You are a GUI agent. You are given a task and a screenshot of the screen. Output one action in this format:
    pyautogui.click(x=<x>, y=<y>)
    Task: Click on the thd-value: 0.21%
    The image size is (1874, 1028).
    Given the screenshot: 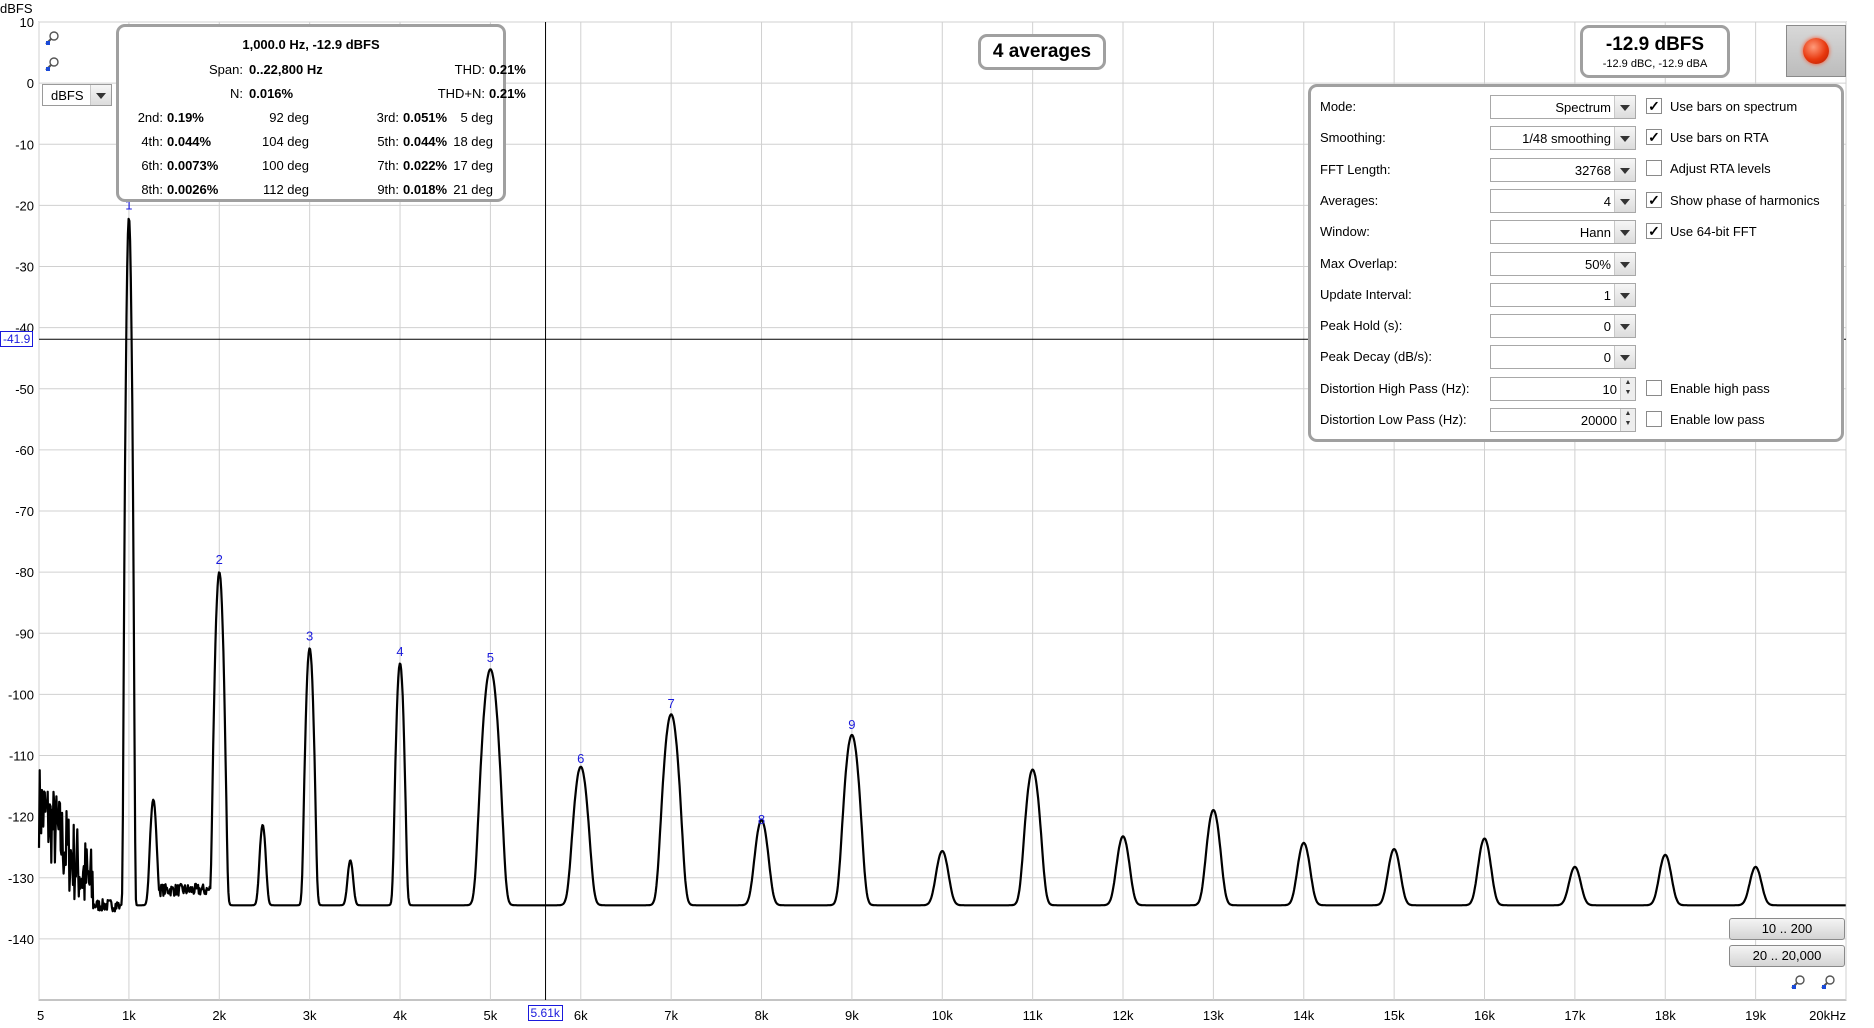 What is the action you would take?
    pyautogui.click(x=507, y=69)
    